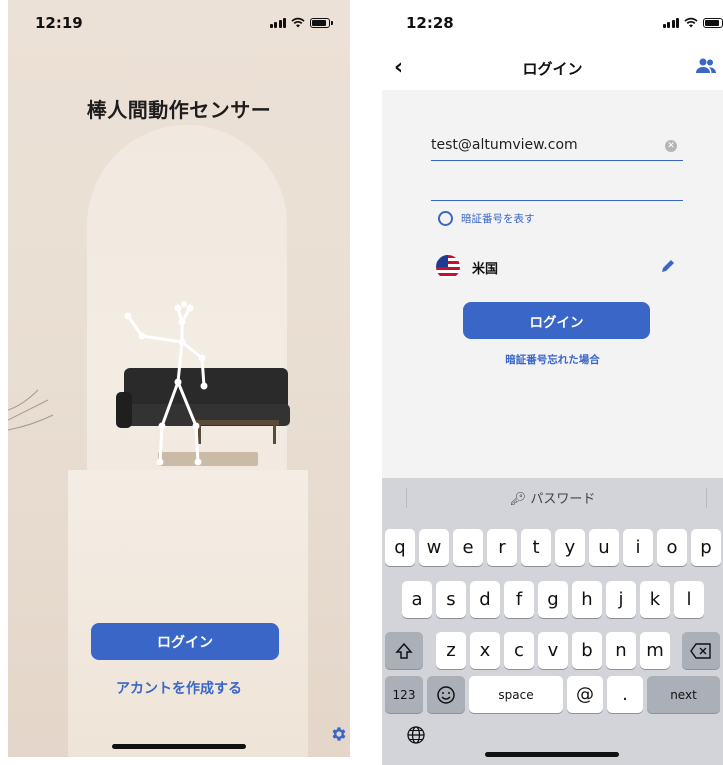 This screenshot has width=723, height=765. Describe the element at coordinates (519, 650) in the screenshot. I see `key-c: c` at that location.